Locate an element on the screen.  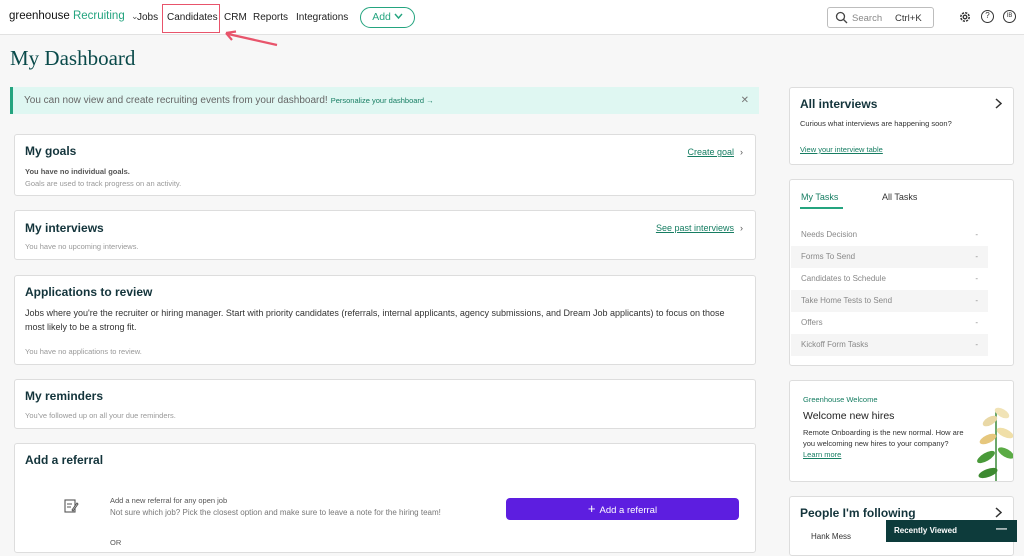
card-title: People I'm following is located at coordinates (858, 513).